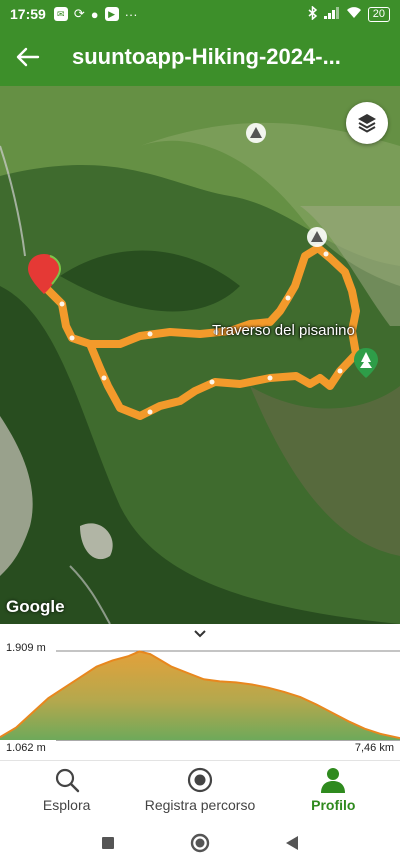  What do you see at coordinates (333, 805) in the screenshot?
I see `nav-label: Profilo` at bounding box center [333, 805].